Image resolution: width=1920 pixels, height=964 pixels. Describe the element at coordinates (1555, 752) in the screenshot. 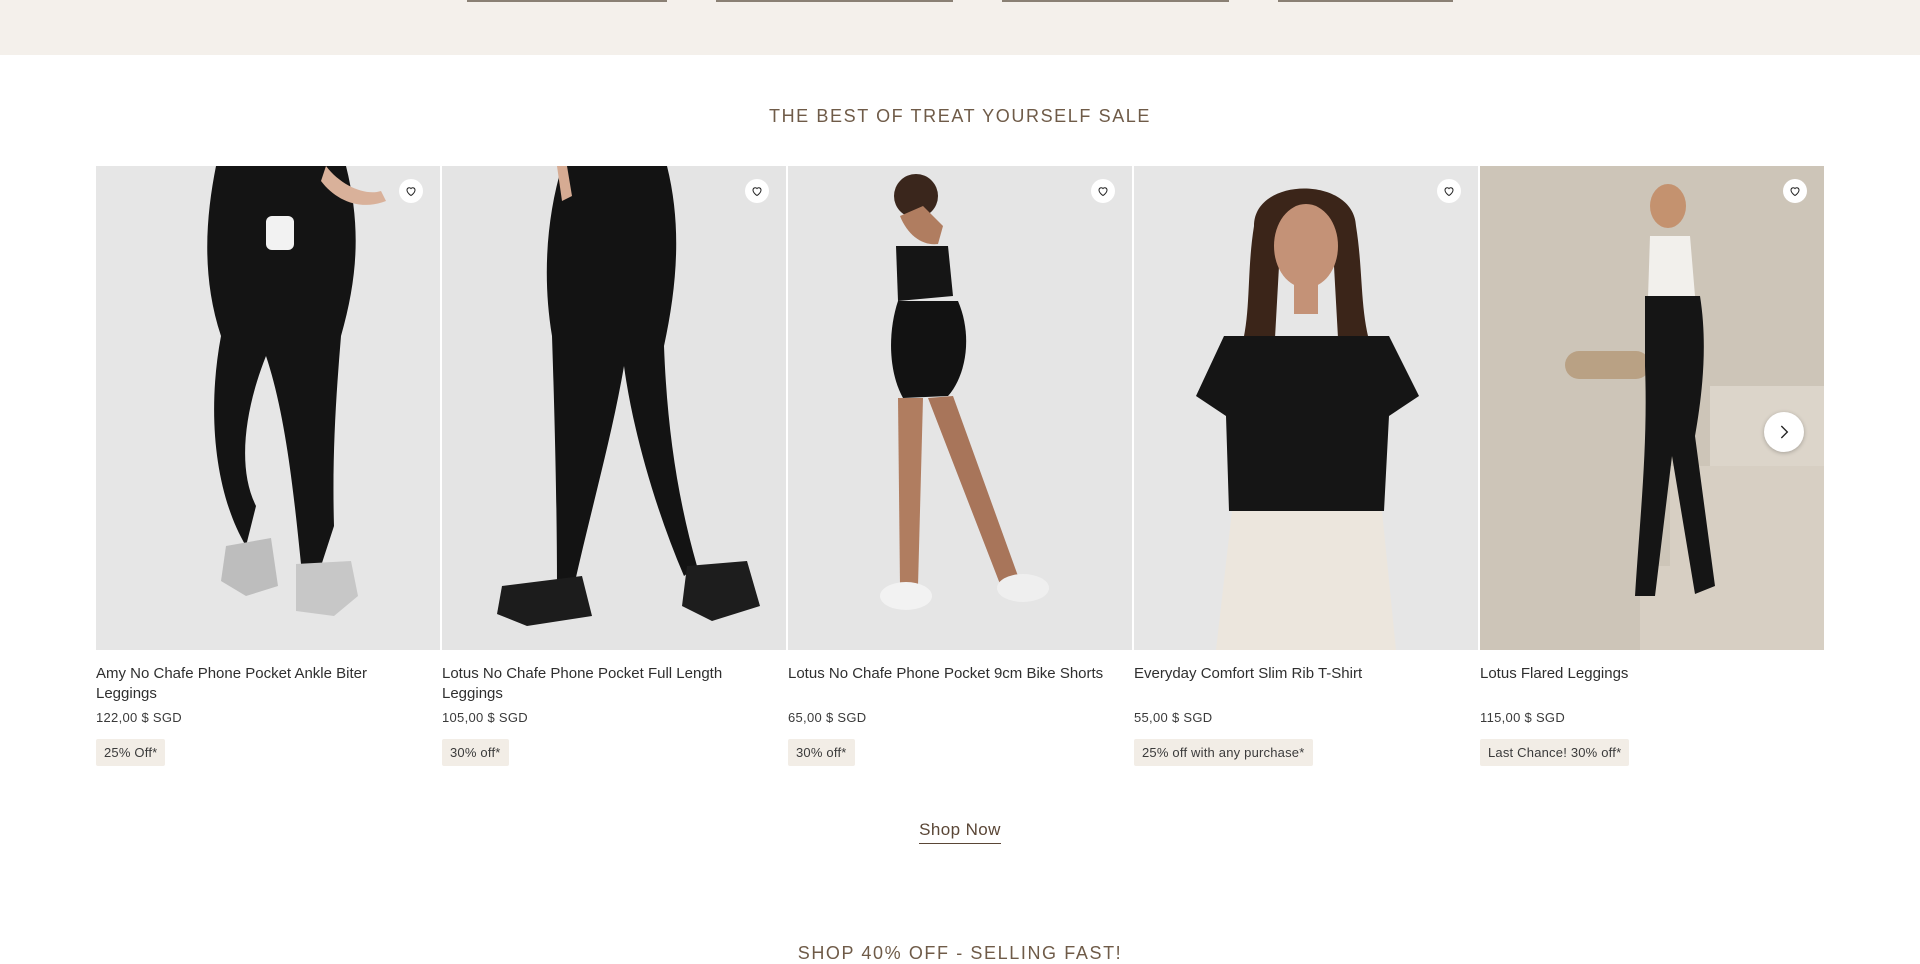

I see `discount-badge: Last Chance! 30% off*` at that location.